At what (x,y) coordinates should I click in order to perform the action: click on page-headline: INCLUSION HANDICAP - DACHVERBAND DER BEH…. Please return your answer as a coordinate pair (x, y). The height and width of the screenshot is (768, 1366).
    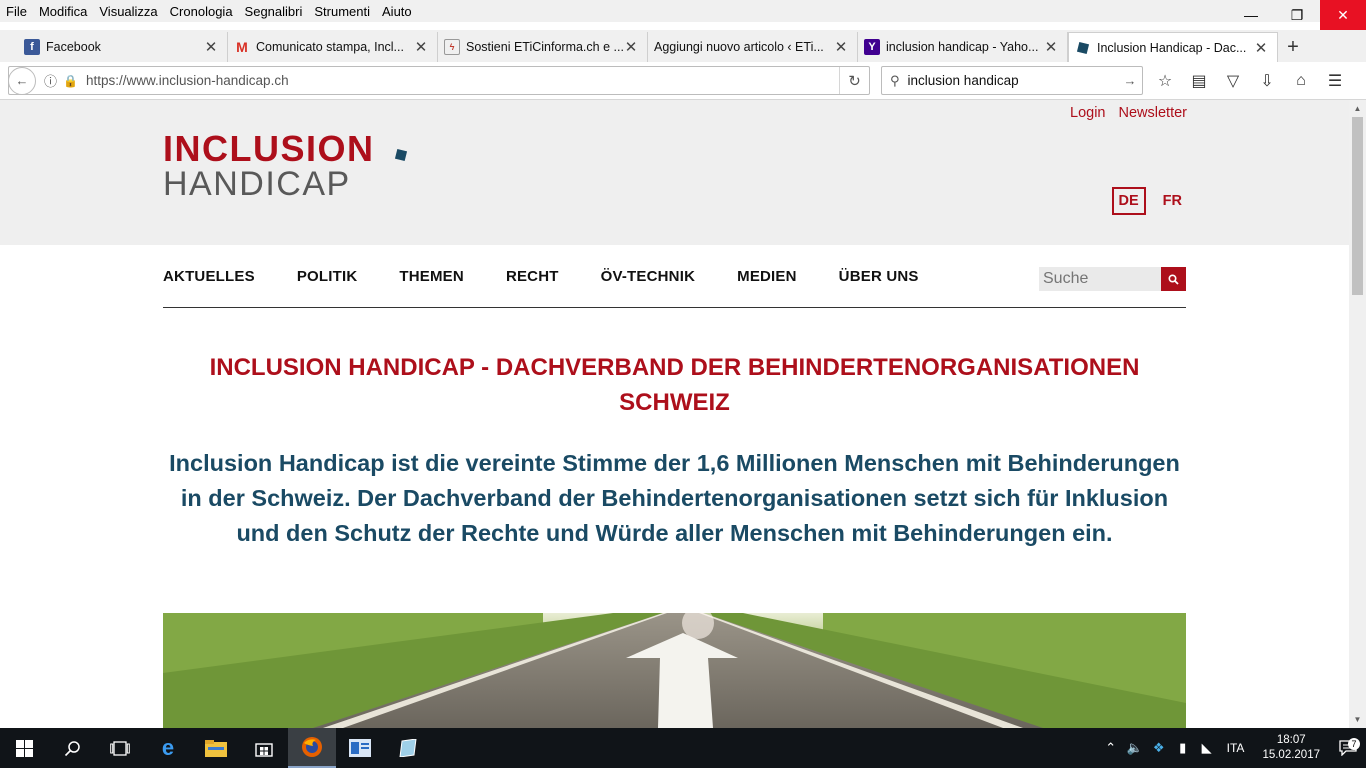
    Looking at the image, I should click on (674, 385).